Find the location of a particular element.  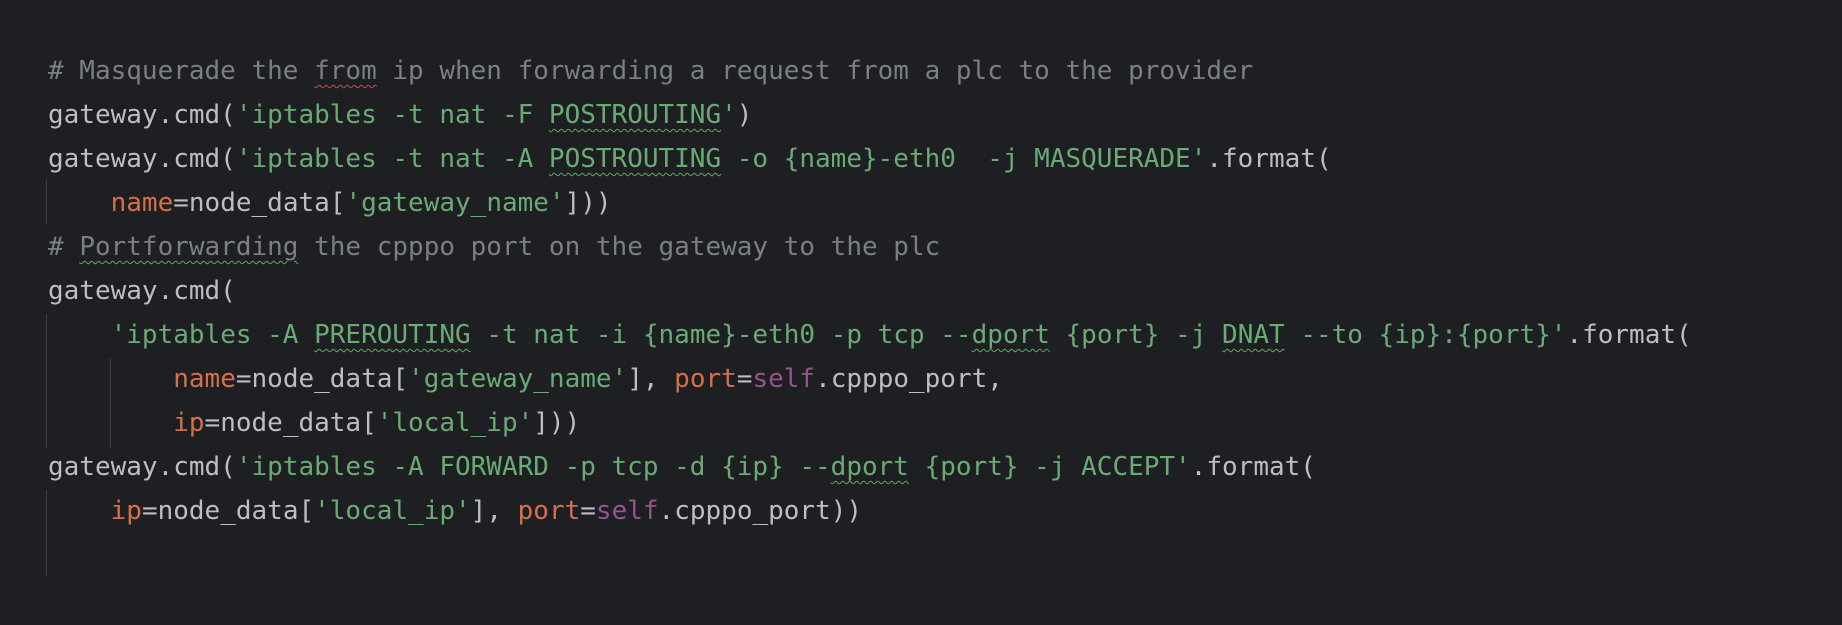

code-token: the cpppo port on the gateway to the plc is located at coordinates (619, 247).